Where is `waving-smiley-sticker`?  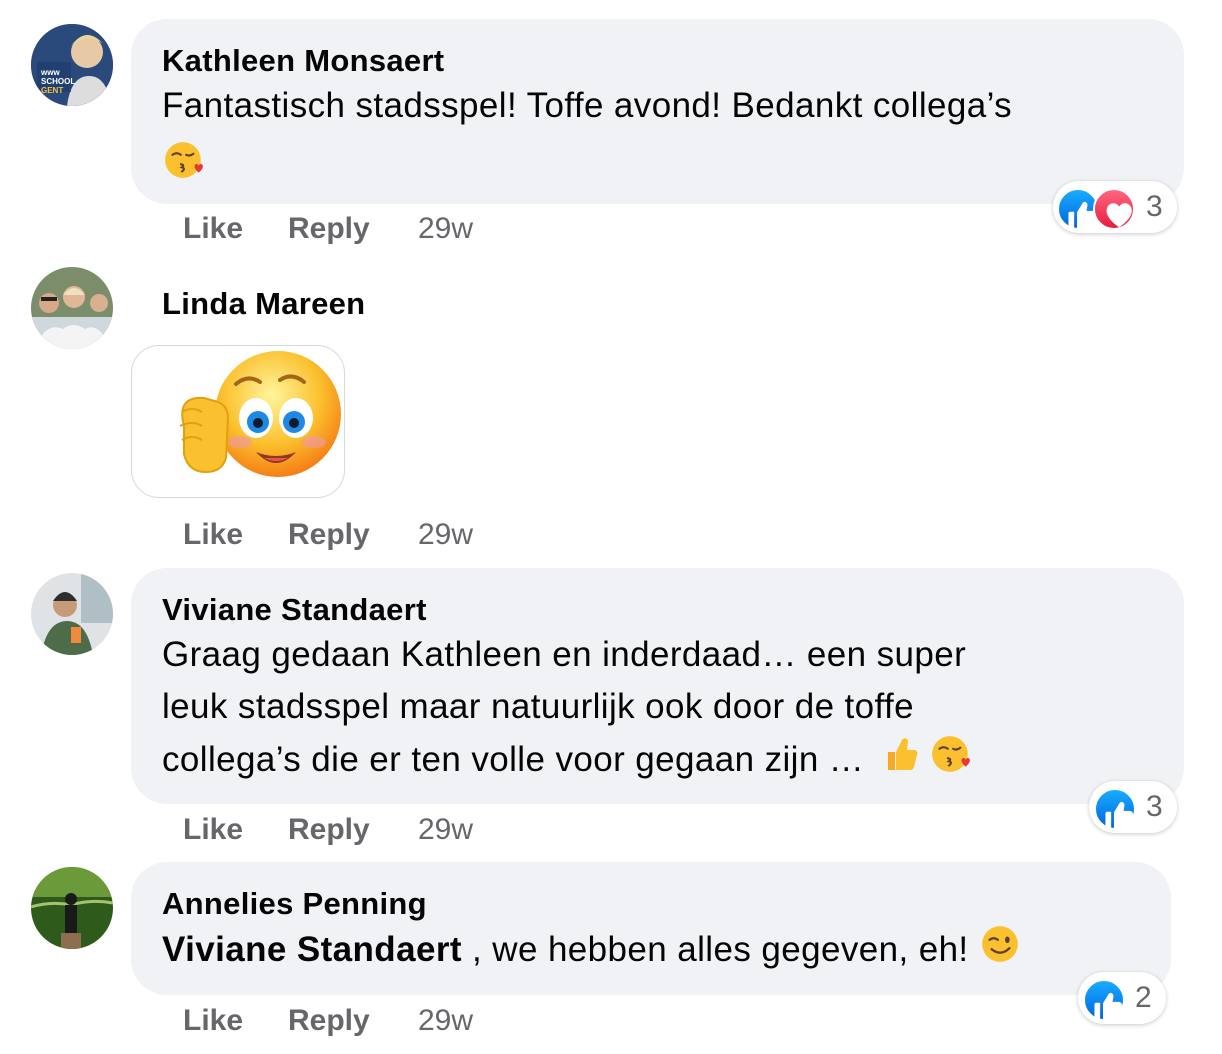 waving-smiley-sticker is located at coordinates (238, 421).